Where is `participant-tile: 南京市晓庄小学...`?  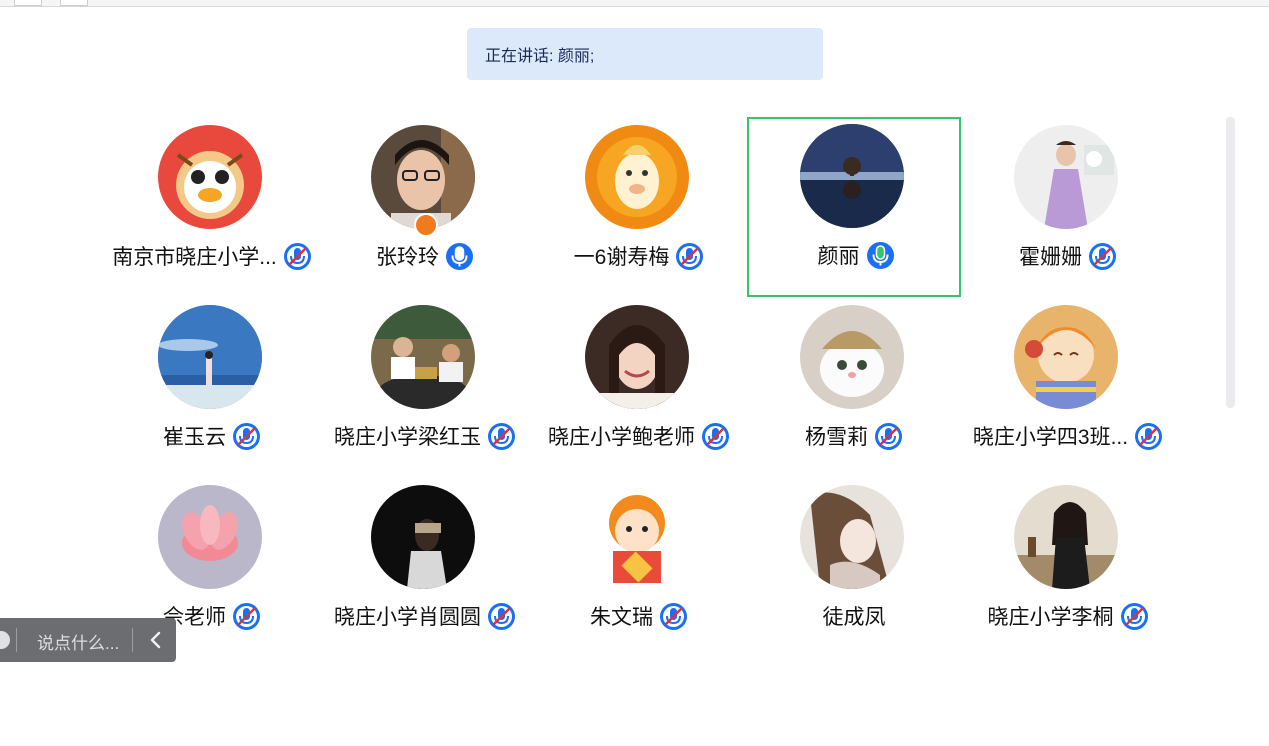 participant-tile: 南京市晓庄小学... is located at coordinates (212, 208).